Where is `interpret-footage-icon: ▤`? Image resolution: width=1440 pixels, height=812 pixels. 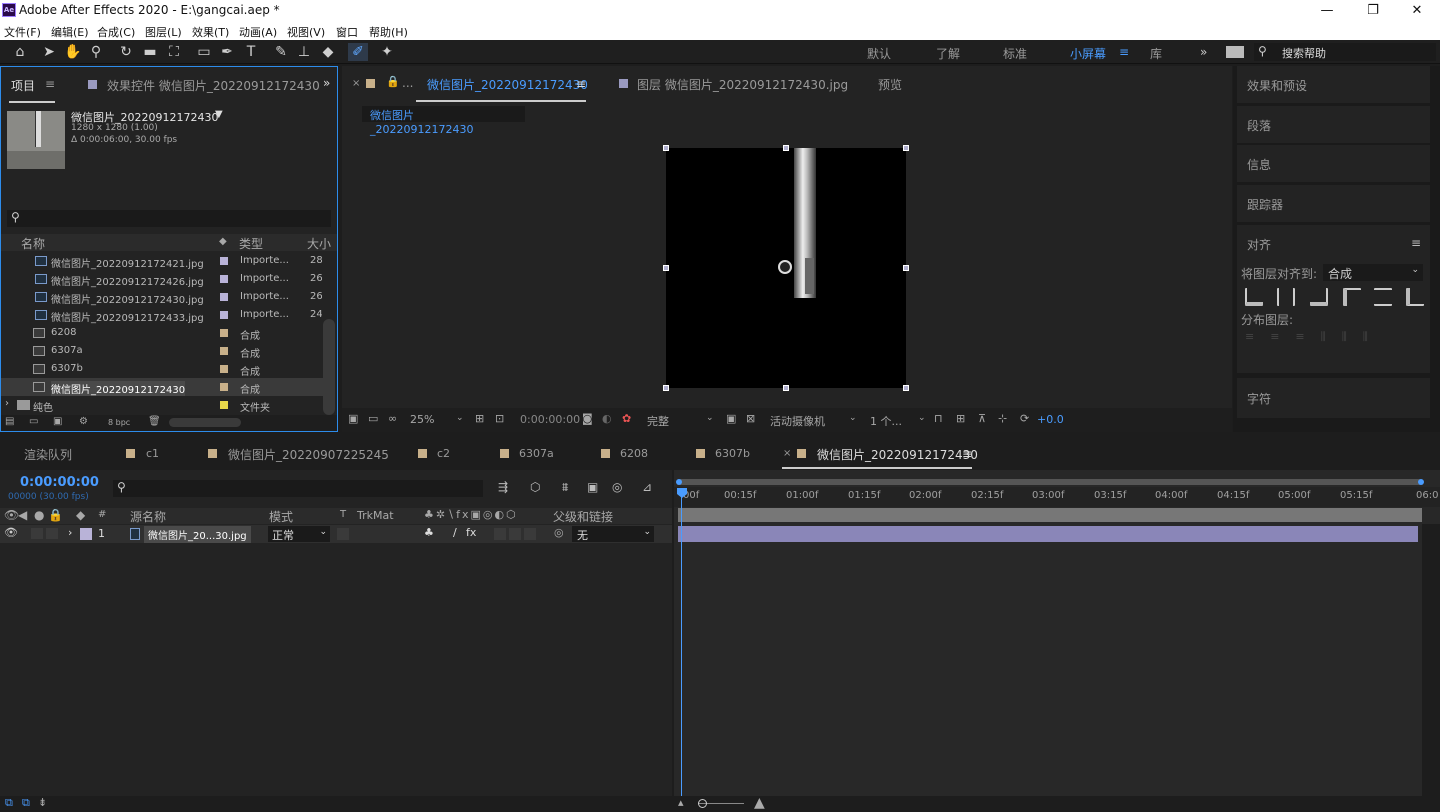
interpret-footage-icon: ▤ is located at coordinates (9, 421).